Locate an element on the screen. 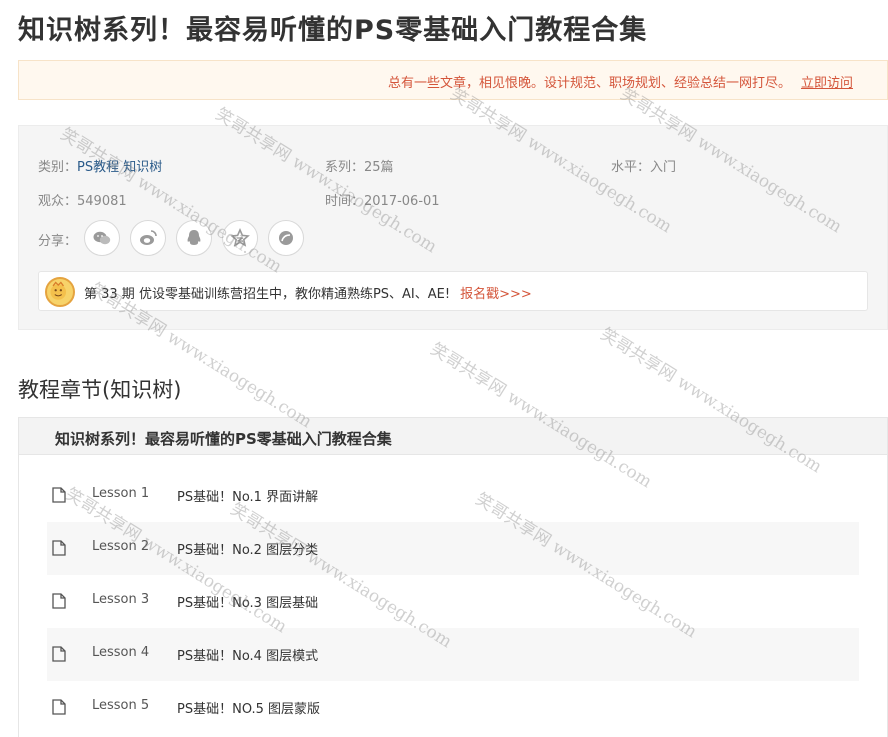 The width and height of the screenshot is (888, 737). course-header: 知识树系列！最容易听懂的PS零基础入门教程合集 is located at coordinates (453, 436).